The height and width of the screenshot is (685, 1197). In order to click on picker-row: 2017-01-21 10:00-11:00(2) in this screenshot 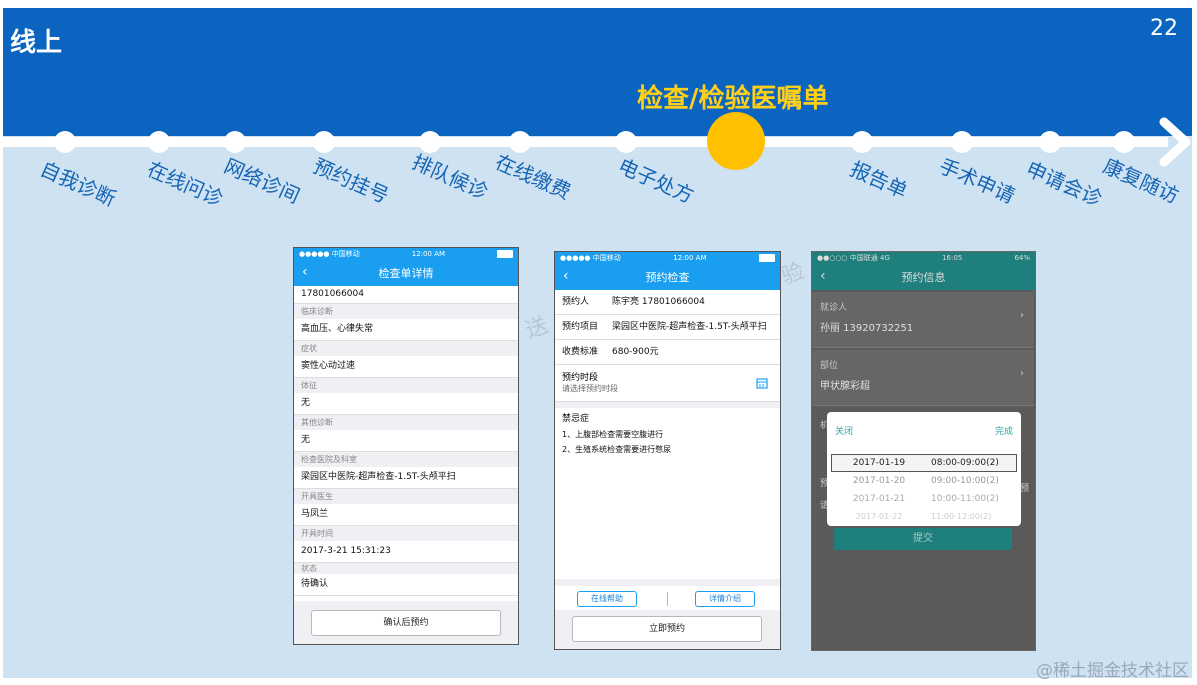, I will do `click(924, 499)`.